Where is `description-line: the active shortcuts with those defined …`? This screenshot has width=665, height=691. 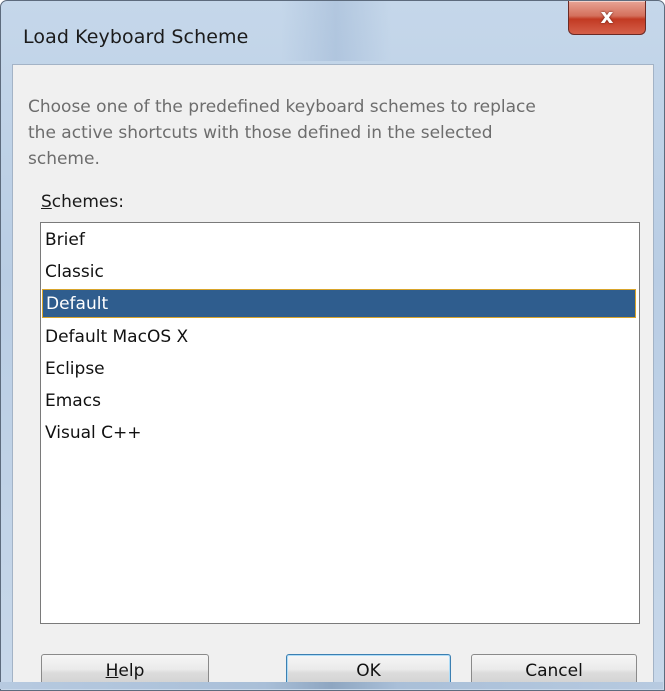 description-line: the active shortcuts with those defined … is located at coordinates (260, 133).